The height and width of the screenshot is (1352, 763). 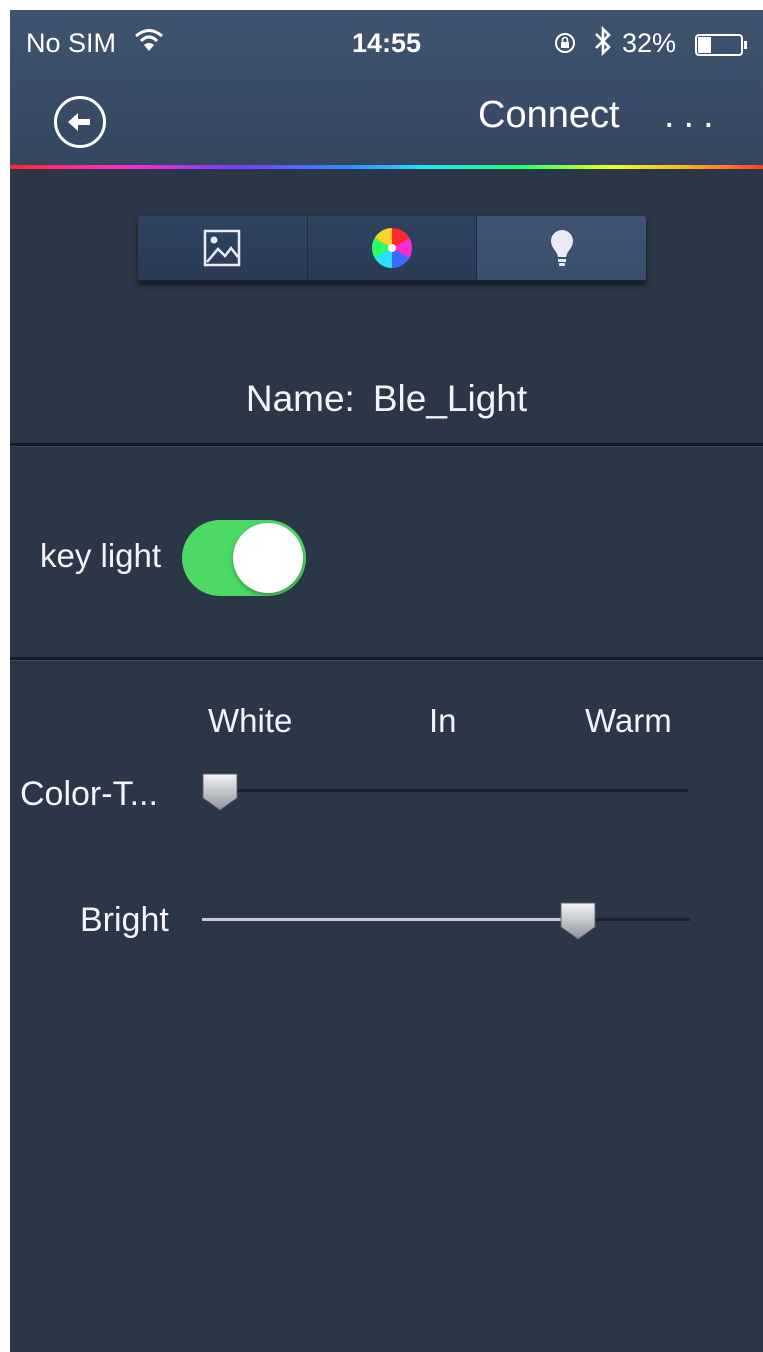 What do you see at coordinates (450, 398) in the screenshot?
I see `device-name-value: Ble_Light` at bounding box center [450, 398].